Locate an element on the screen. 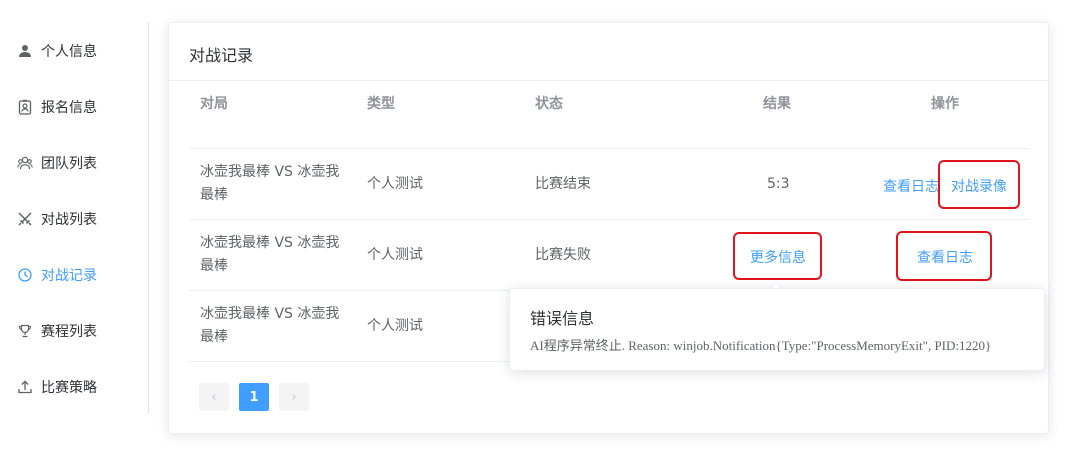  column-header-status: 状态 is located at coordinates (549, 104).